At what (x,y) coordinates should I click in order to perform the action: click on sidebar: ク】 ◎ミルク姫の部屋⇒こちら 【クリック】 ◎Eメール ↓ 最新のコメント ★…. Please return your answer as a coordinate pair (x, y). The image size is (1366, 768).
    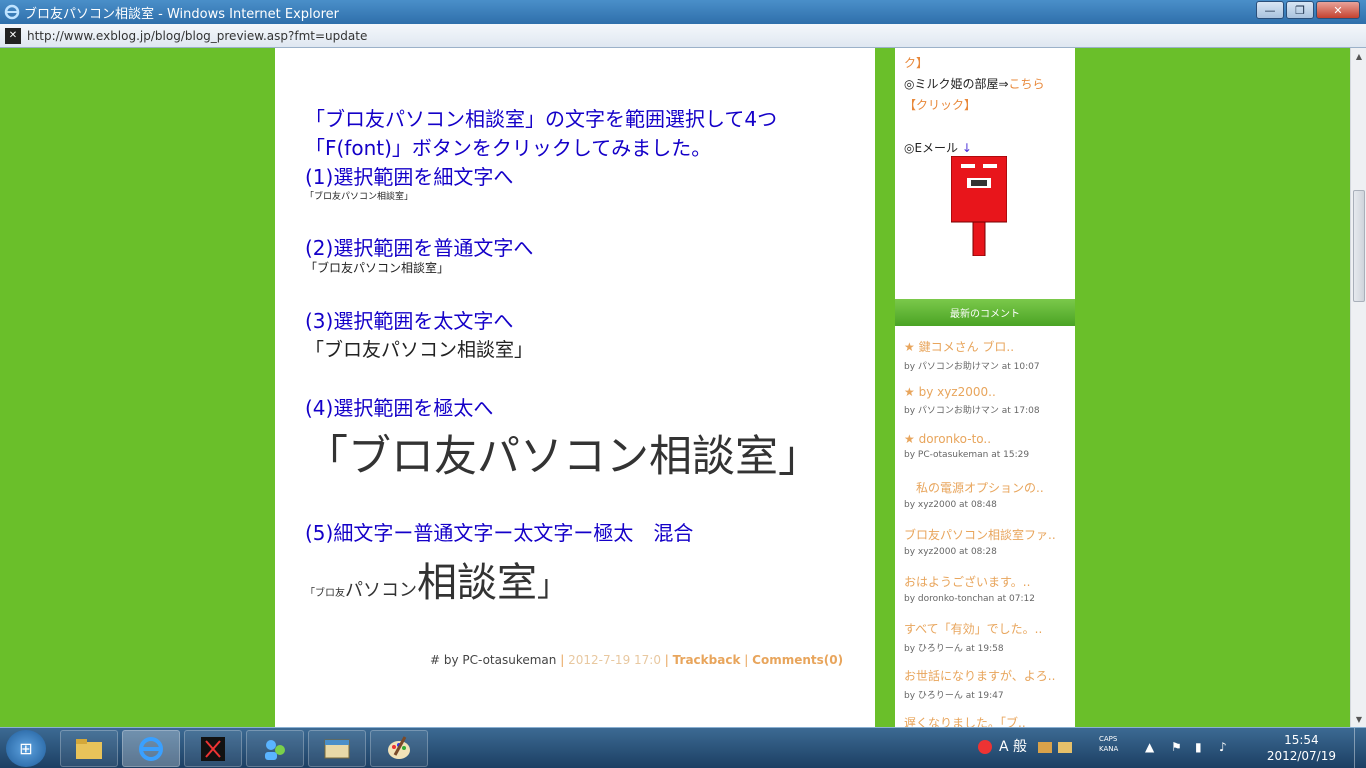
    Looking at the image, I should click on (985, 387).